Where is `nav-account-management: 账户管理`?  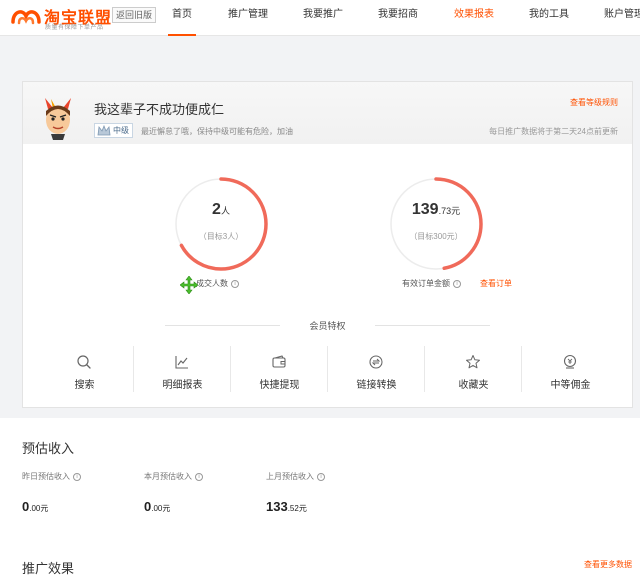
nav-account-management: 账户管理 is located at coordinates (622, 18).